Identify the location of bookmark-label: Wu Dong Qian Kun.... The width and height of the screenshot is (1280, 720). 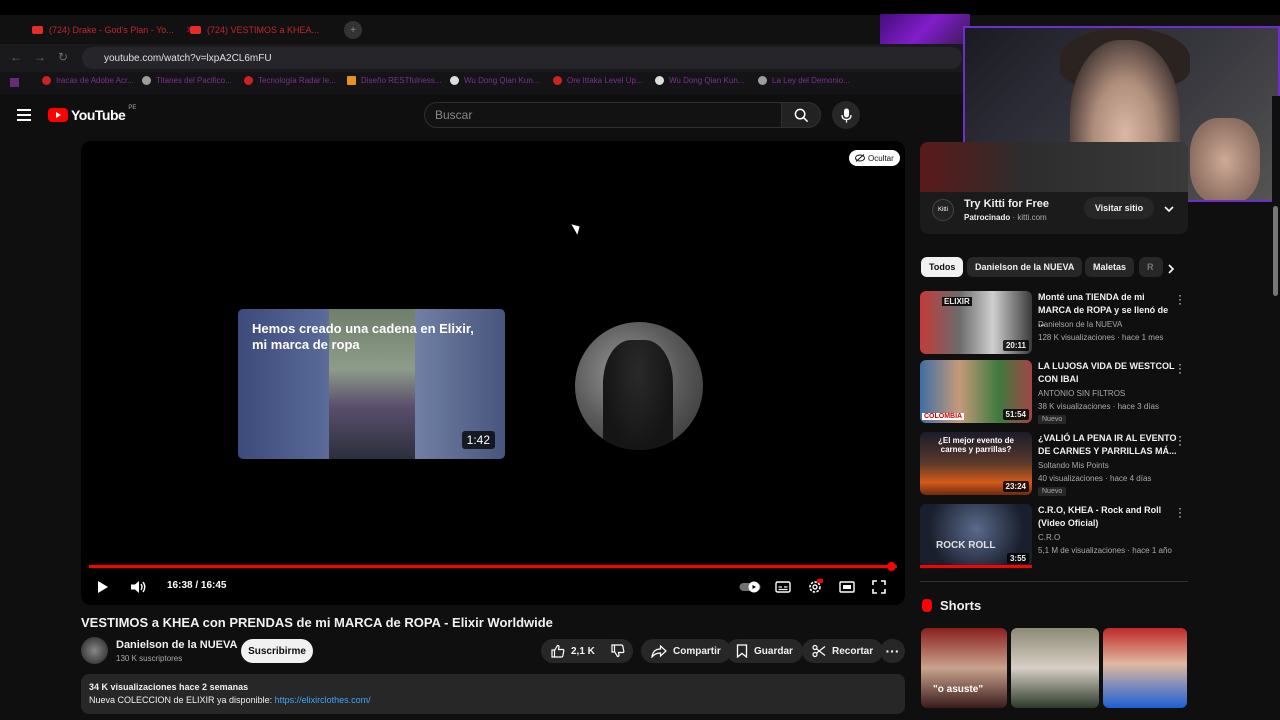
(502, 80).